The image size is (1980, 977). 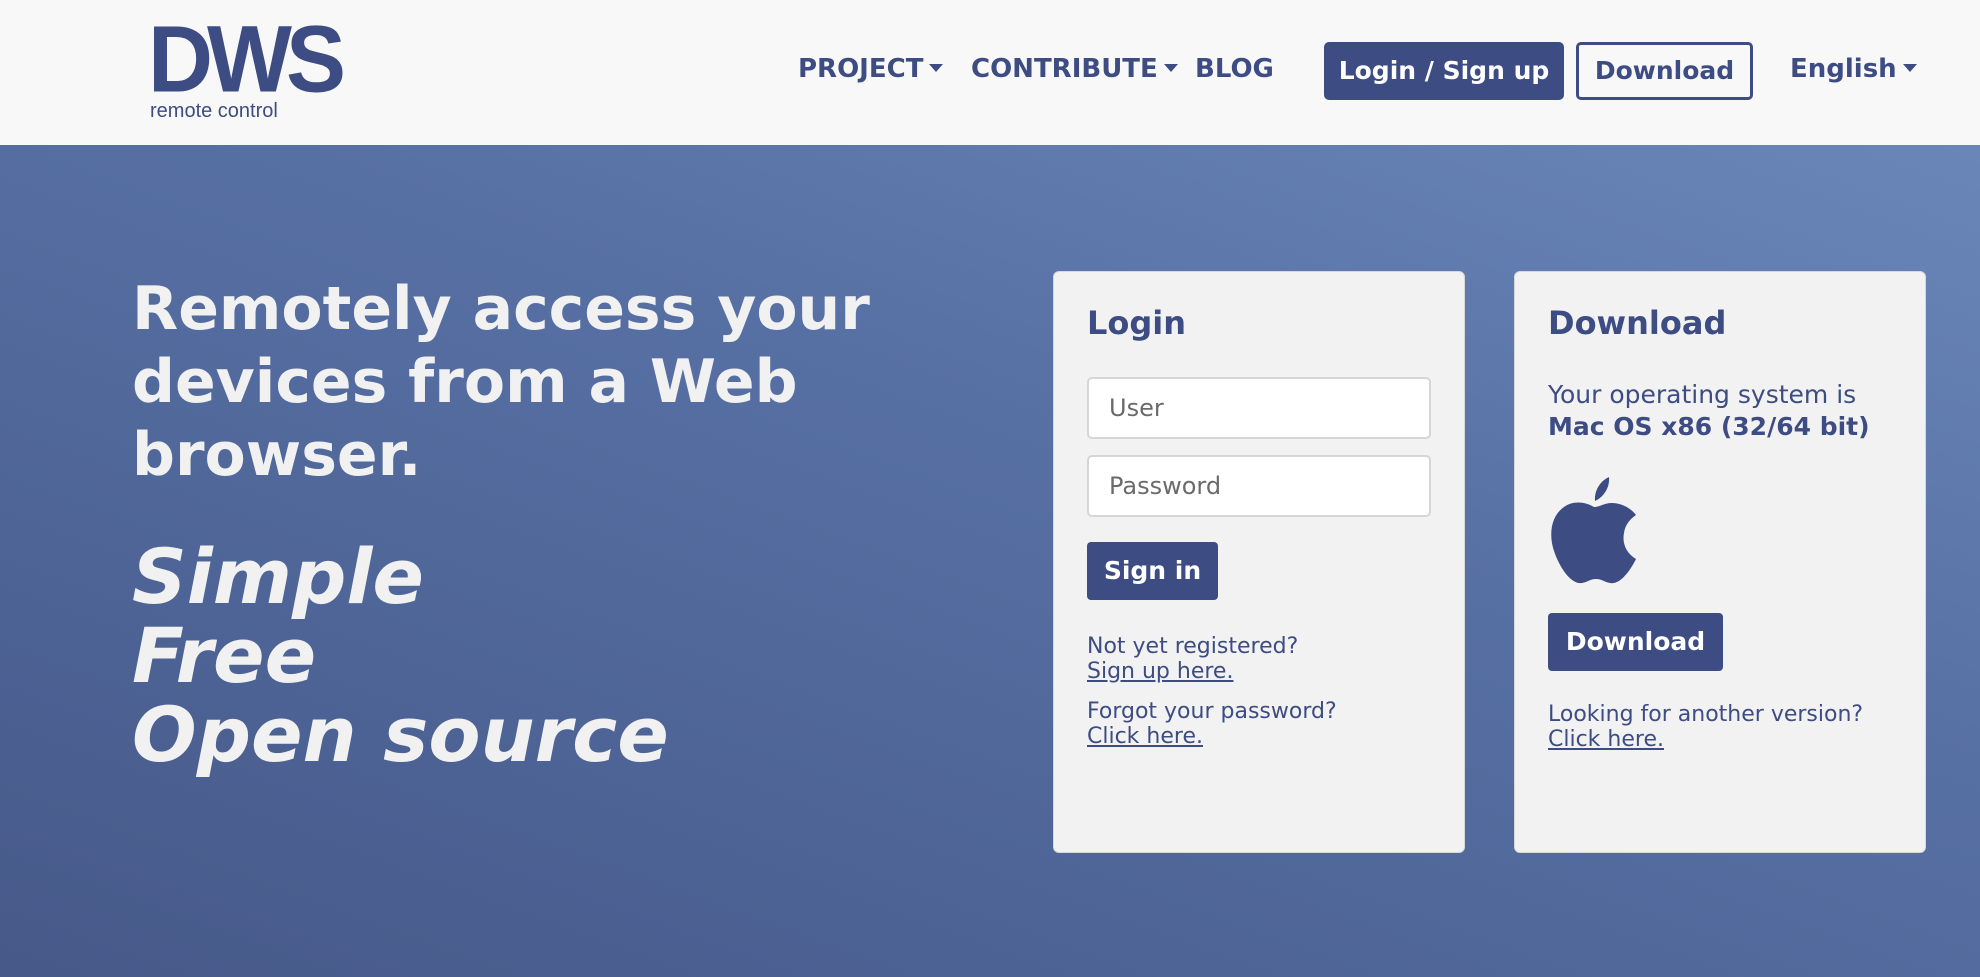 I want to click on logo-subtitle: remote control, so click(x=214, y=111).